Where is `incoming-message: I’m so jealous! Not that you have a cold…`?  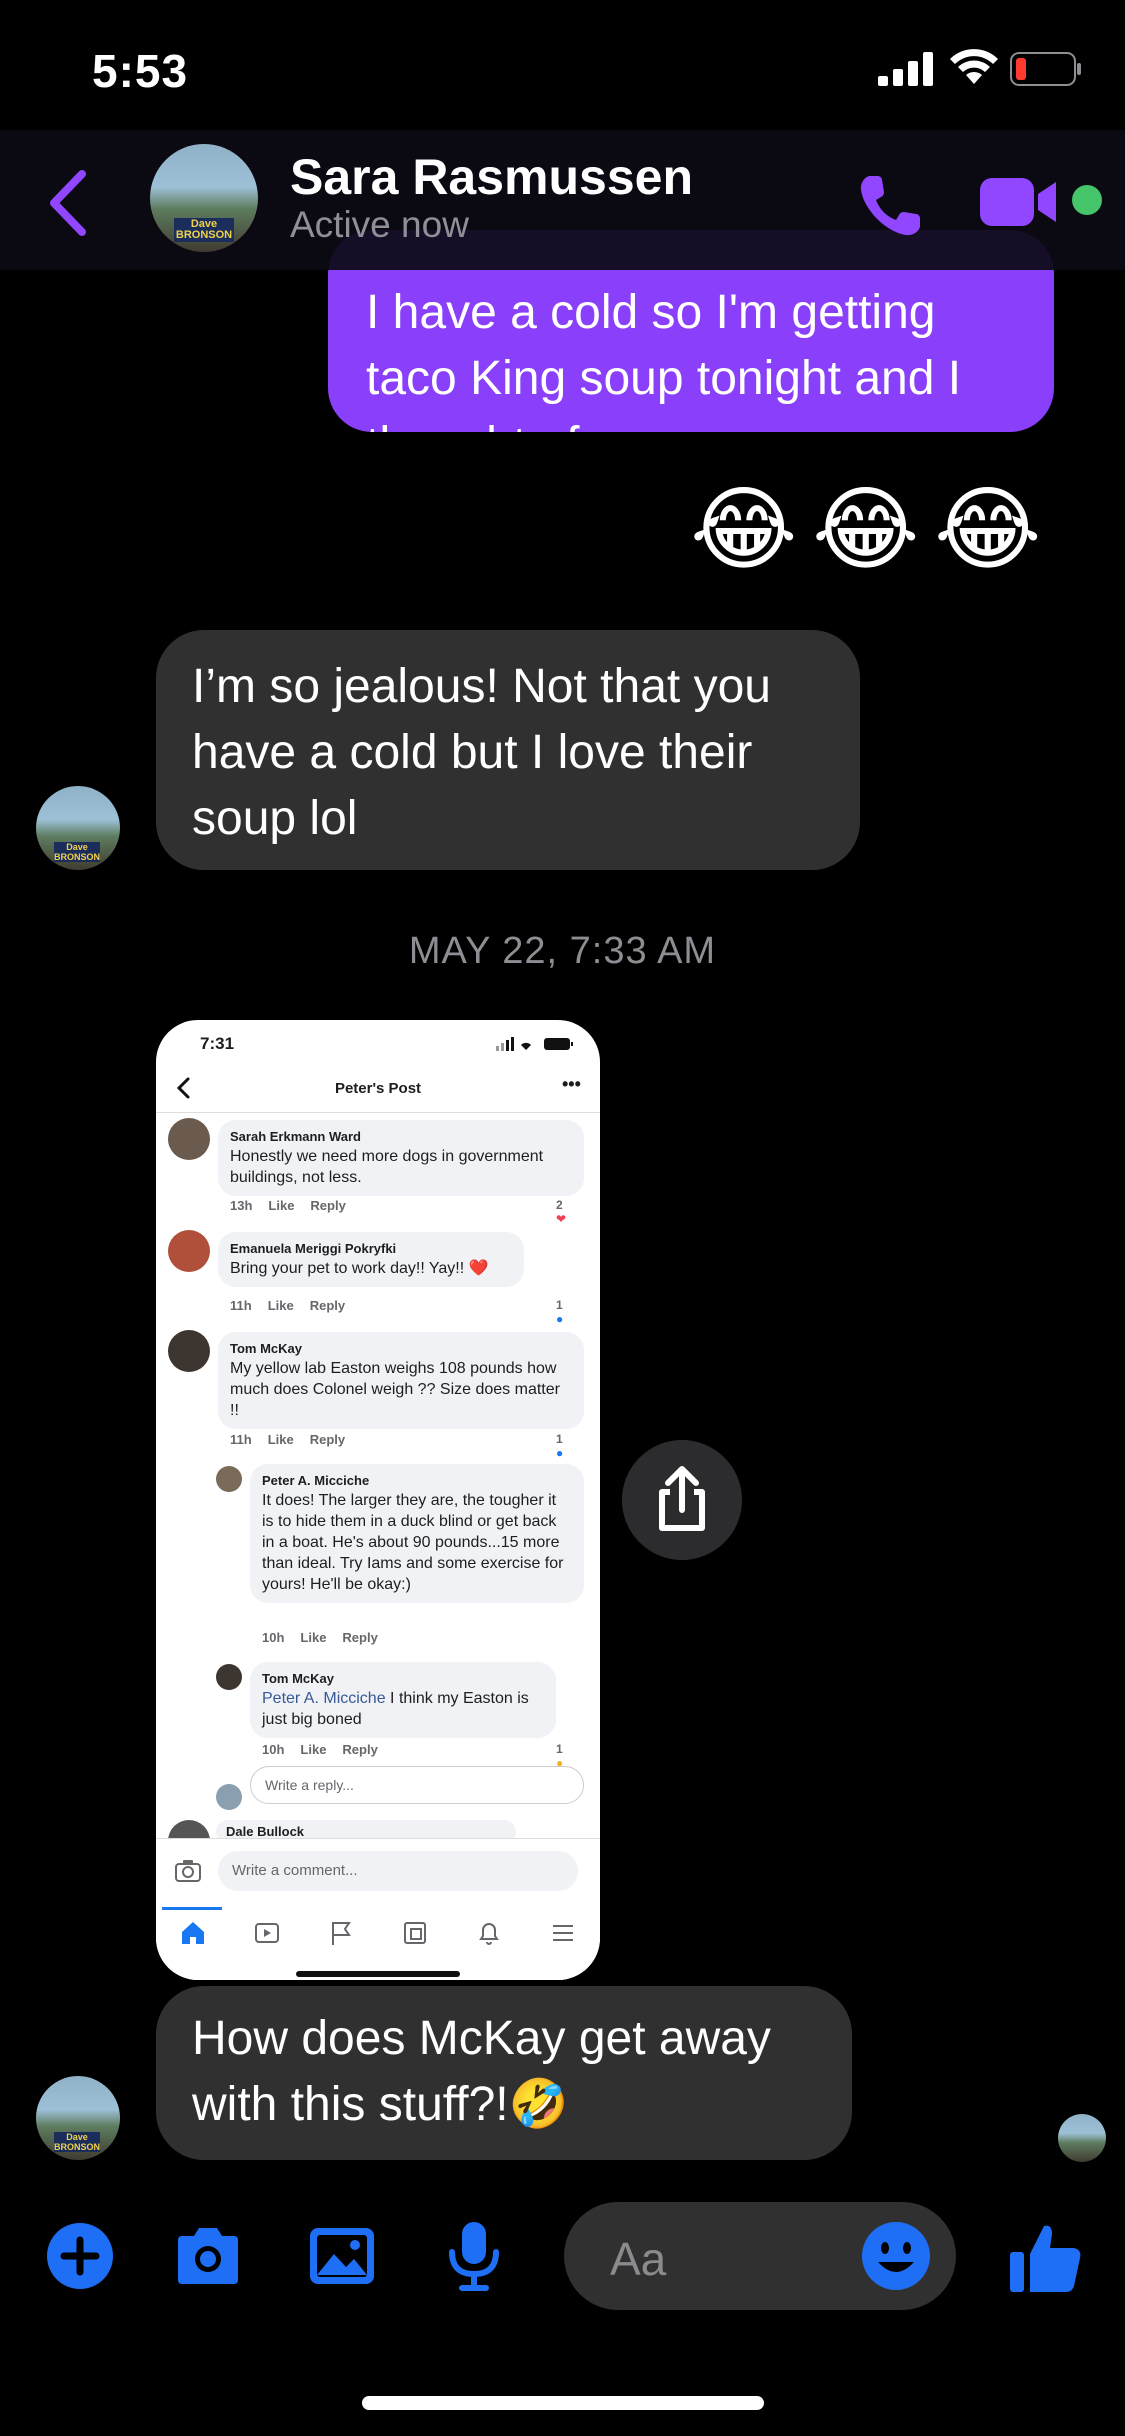
incoming-message: I’m so jealous! Not that you have a cold… is located at coordinates (508, 750).